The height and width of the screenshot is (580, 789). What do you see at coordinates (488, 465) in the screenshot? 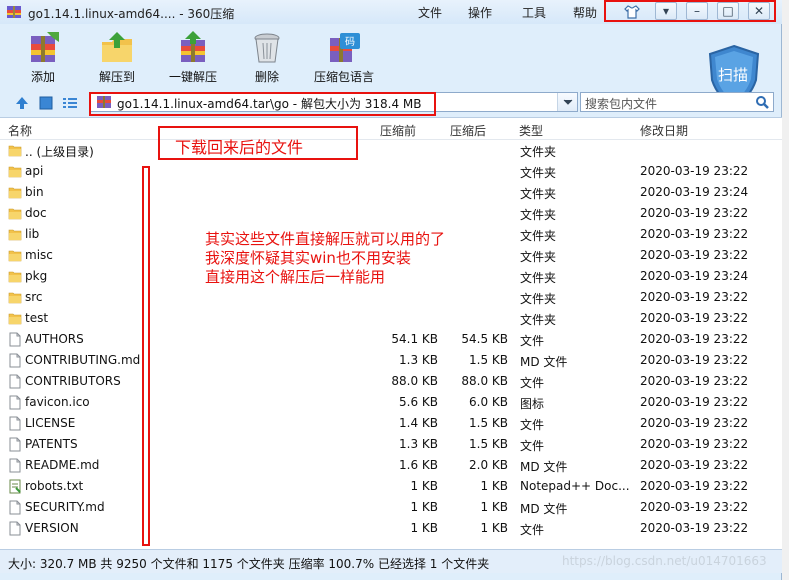
I see `file-unpacked-size: 2.0 KB` at bounding box center [488, 465].